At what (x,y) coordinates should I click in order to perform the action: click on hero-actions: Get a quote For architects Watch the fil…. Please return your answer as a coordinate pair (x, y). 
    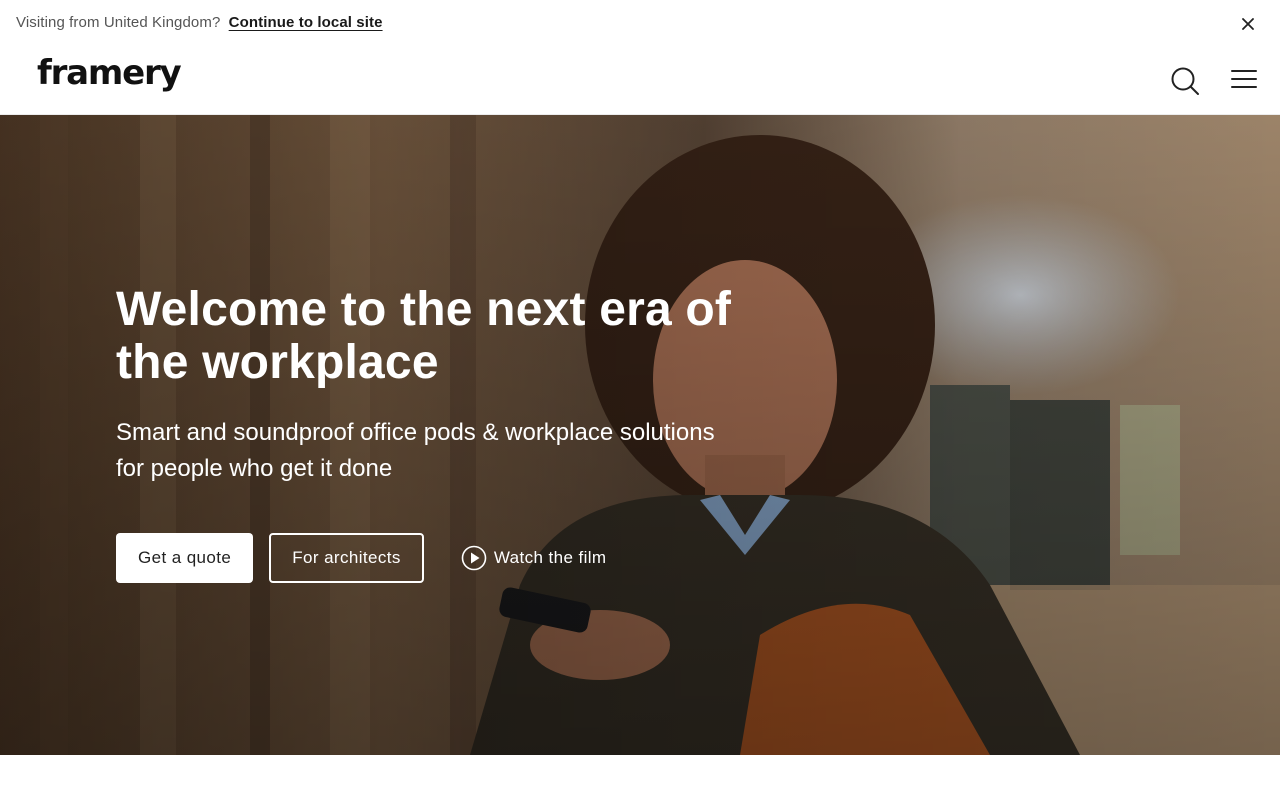
    Looking at the image, I should click on (361, 558).